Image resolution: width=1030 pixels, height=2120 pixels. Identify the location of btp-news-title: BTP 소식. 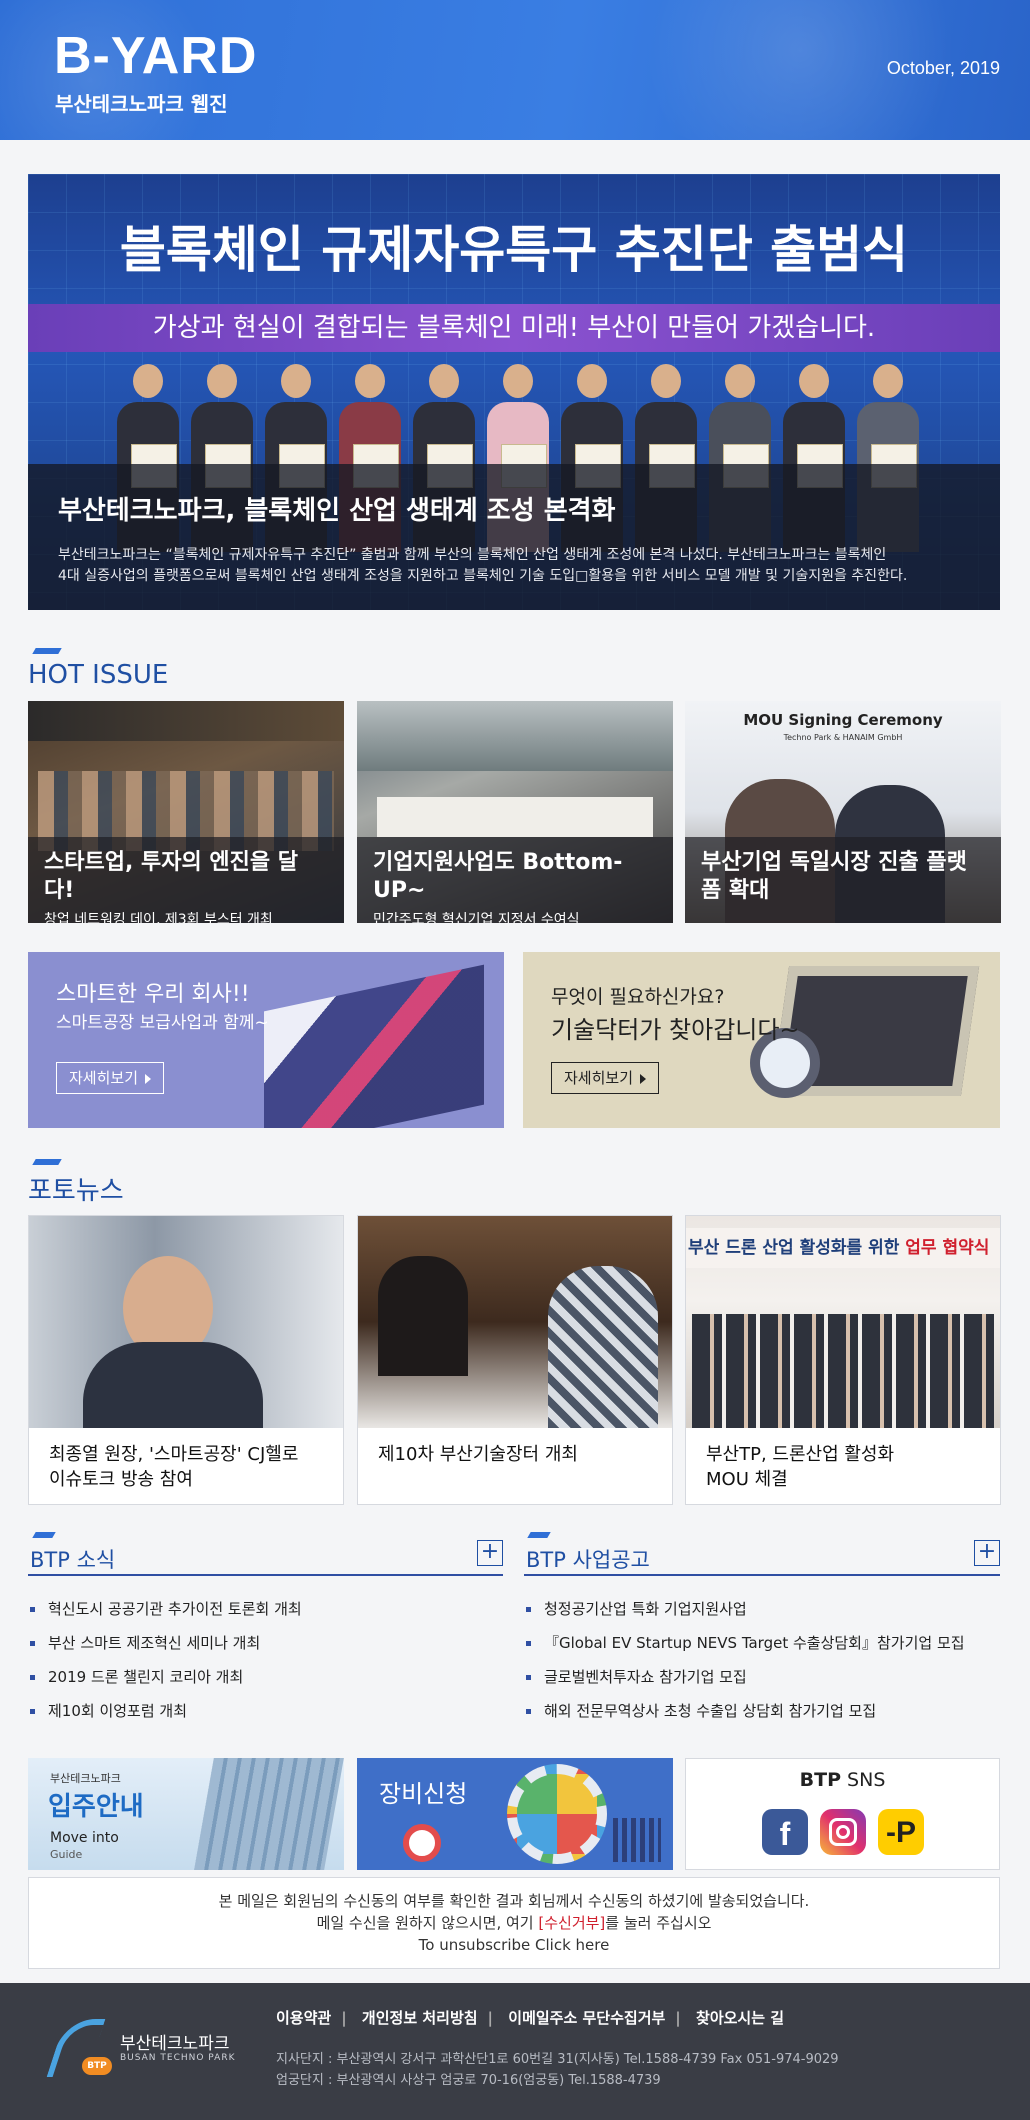
(73, 1560).